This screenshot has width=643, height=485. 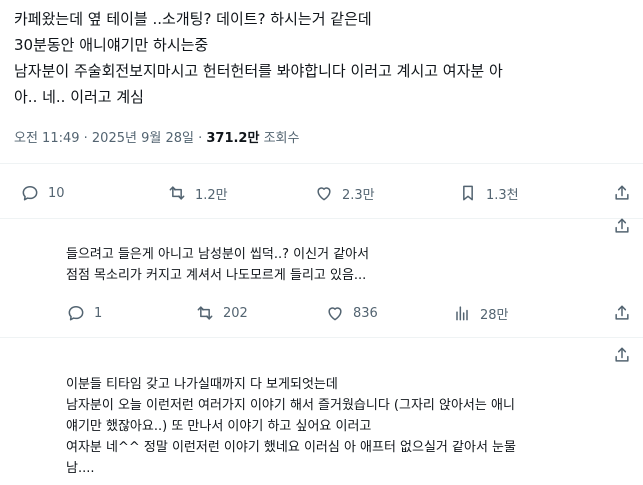 What do you see at coordinates (79, 97) in the screenshot?
I see `post-line: 아.. 네.. 이러고 계심` at bounding box center [79, 97].